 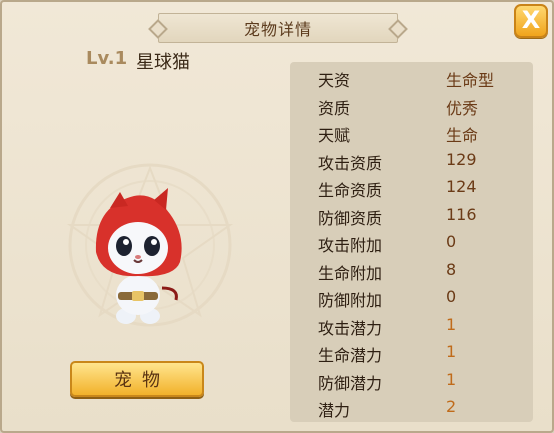 I want to click on pet-character, so click(x=138, y=256).